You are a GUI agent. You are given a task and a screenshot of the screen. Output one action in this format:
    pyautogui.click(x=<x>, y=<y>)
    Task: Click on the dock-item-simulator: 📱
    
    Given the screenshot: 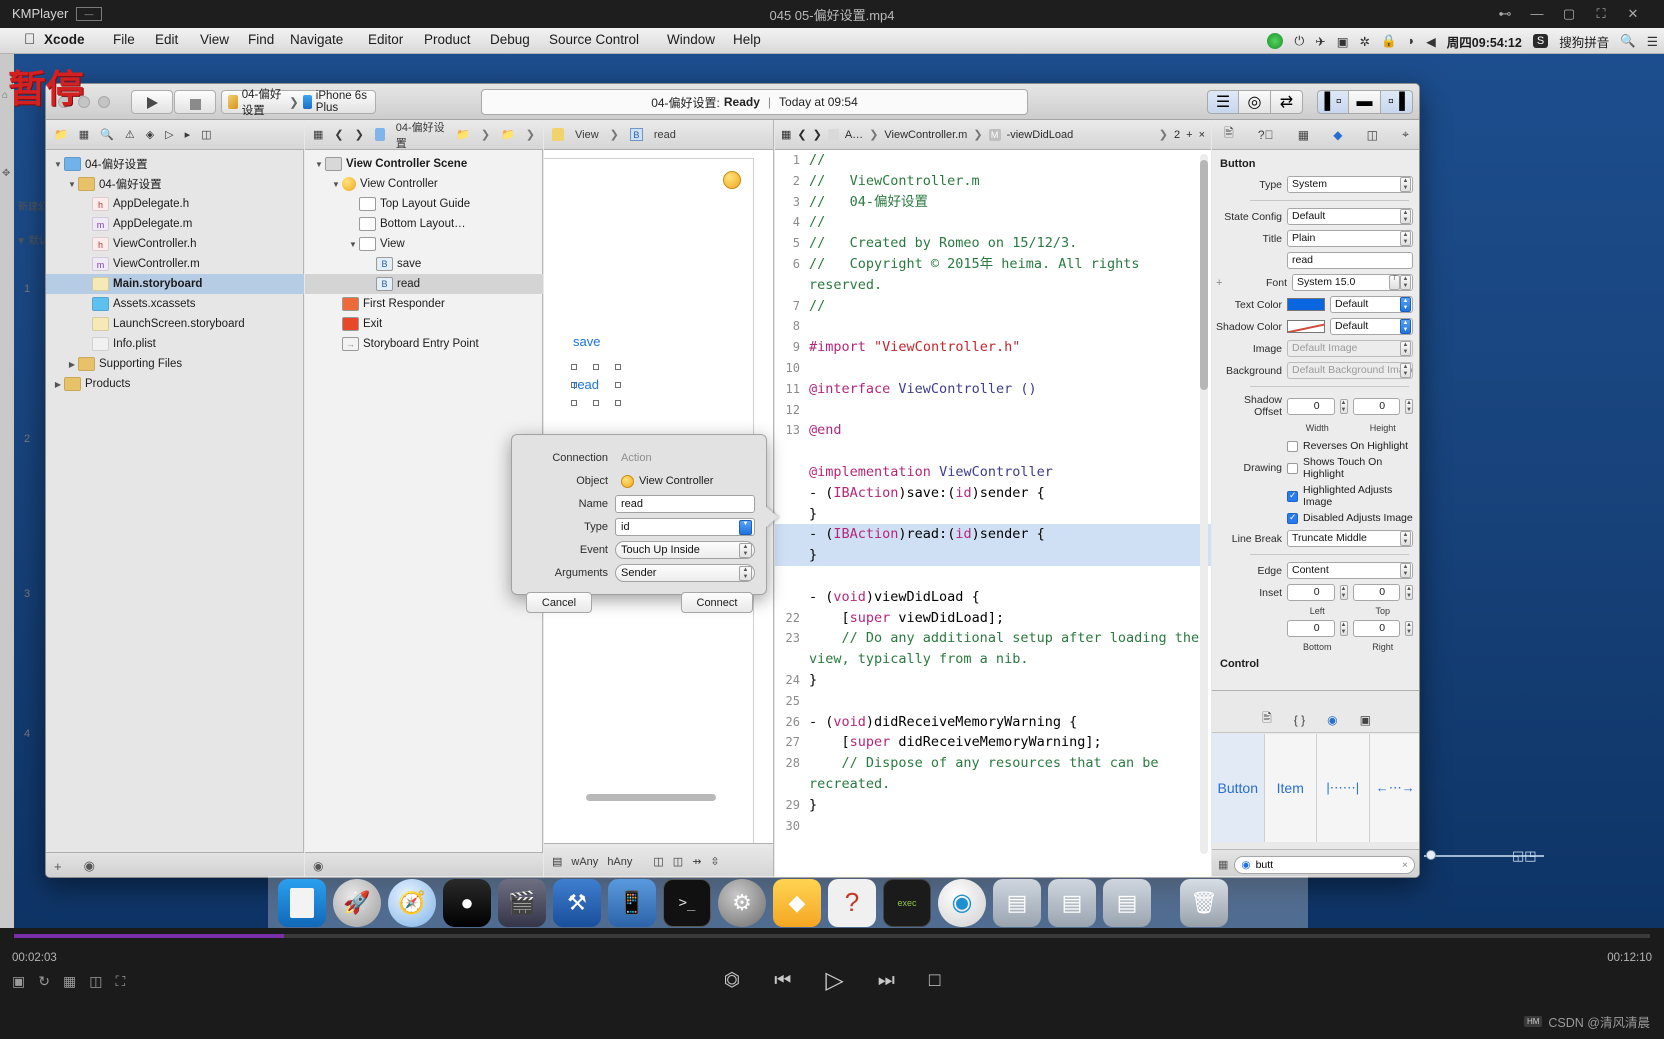 What is the action you would take?
    pyautogui.click(x=632, y=902)
    